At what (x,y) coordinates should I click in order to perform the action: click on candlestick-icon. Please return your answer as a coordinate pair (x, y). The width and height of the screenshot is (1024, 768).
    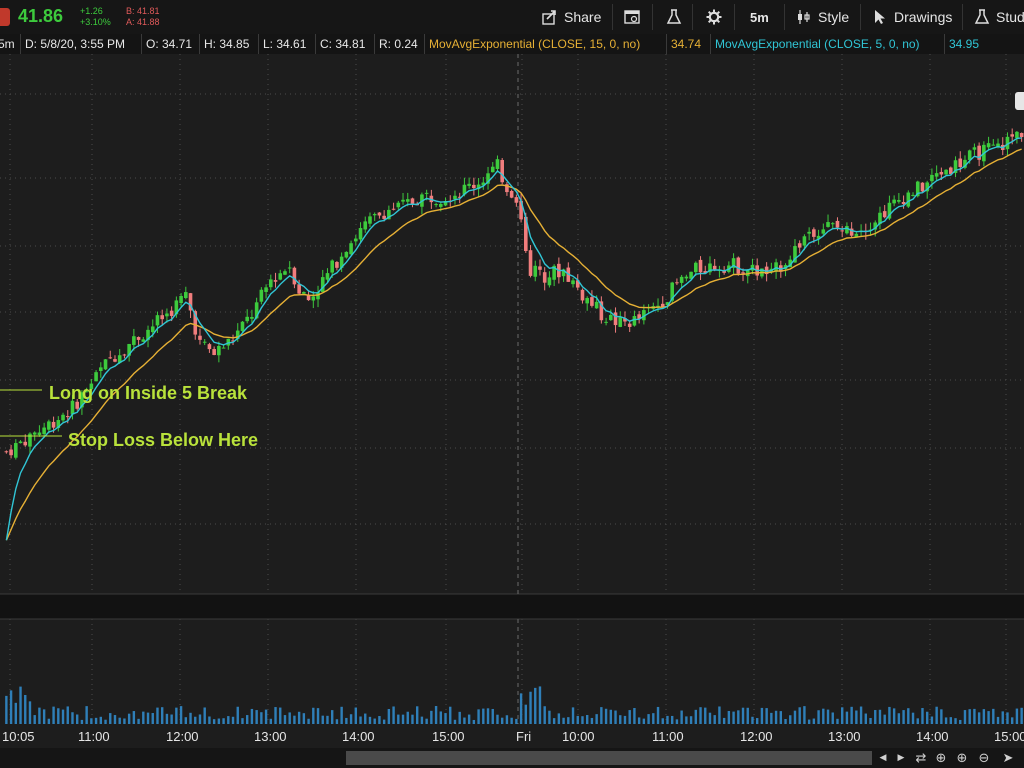
    Looking at the image, I should click on (804, 17).